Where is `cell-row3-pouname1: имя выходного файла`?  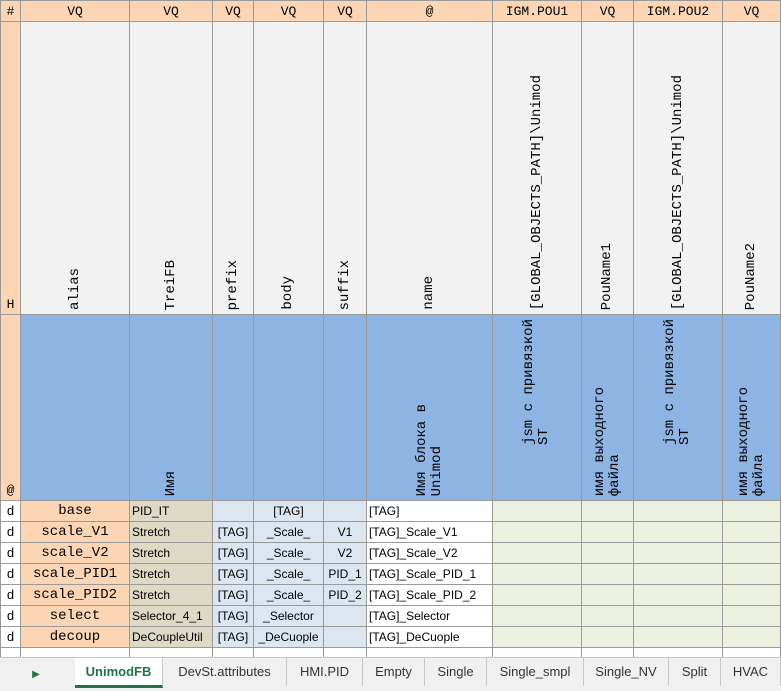 cell-row3-pouname1: имя выходного файла is located at coordinates (607, 407).